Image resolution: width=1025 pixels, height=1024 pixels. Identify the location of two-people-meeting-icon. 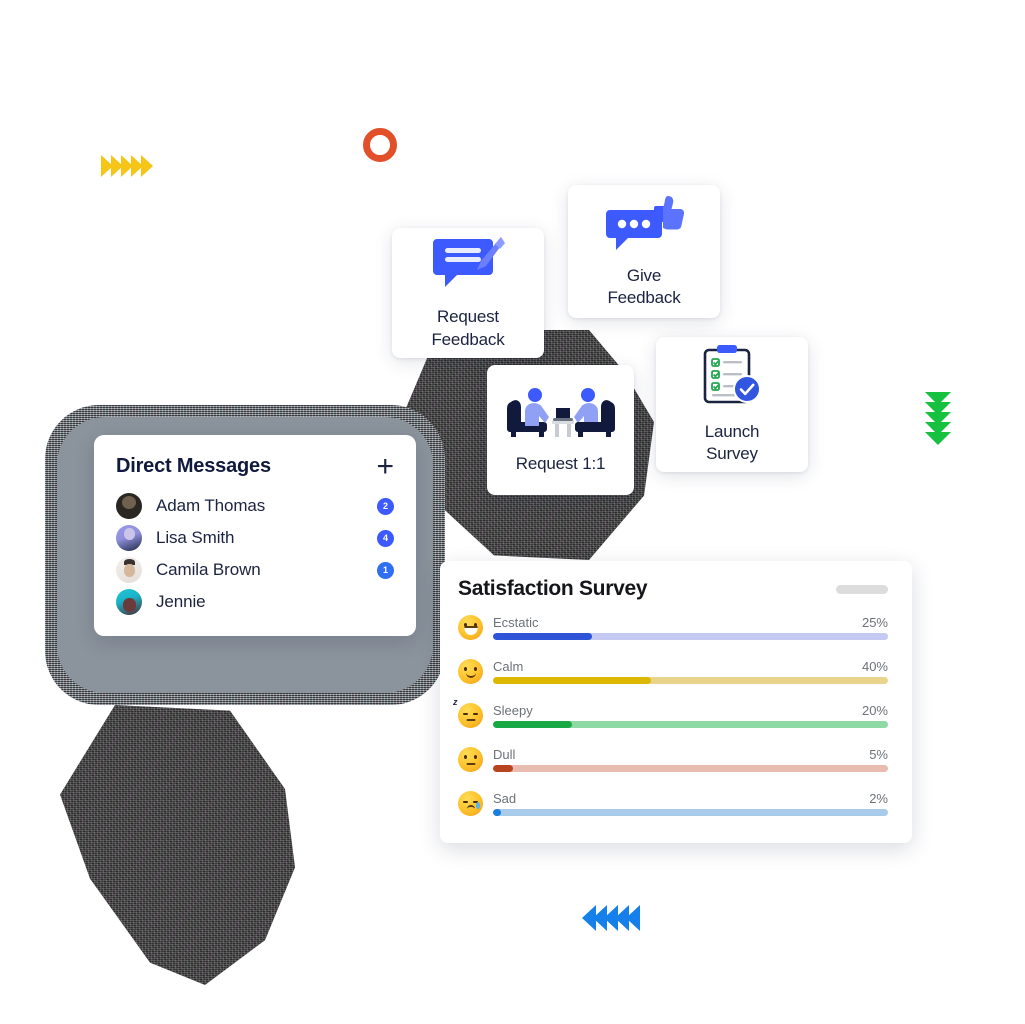
(561, 414).